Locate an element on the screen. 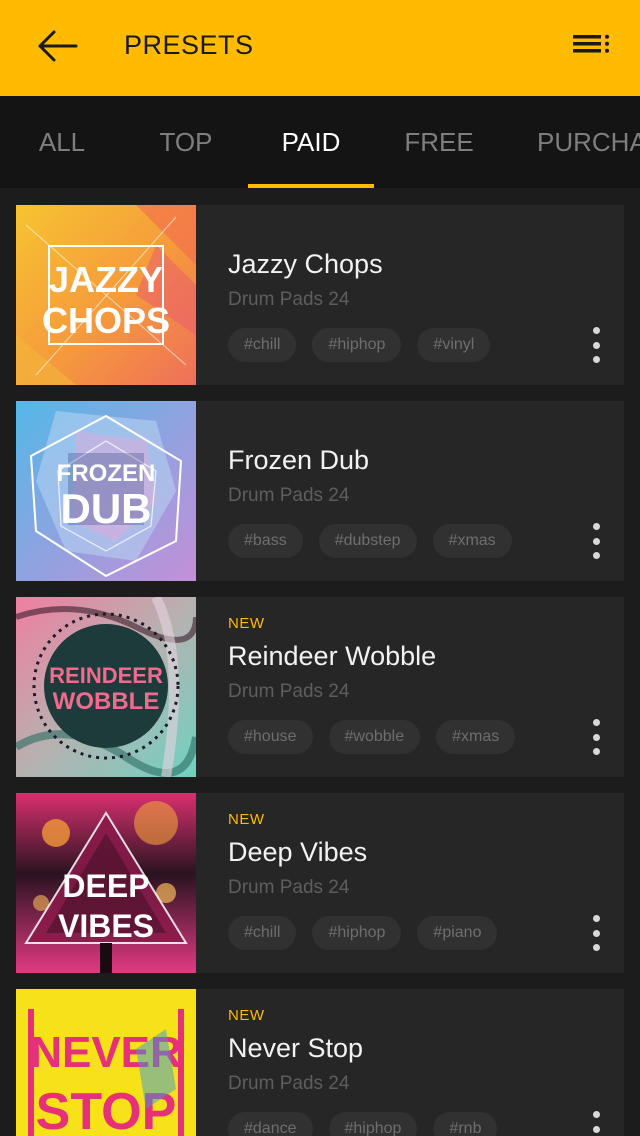  cover-art-never-stop: NEVER STOP is located at coordinates (106, 1062).